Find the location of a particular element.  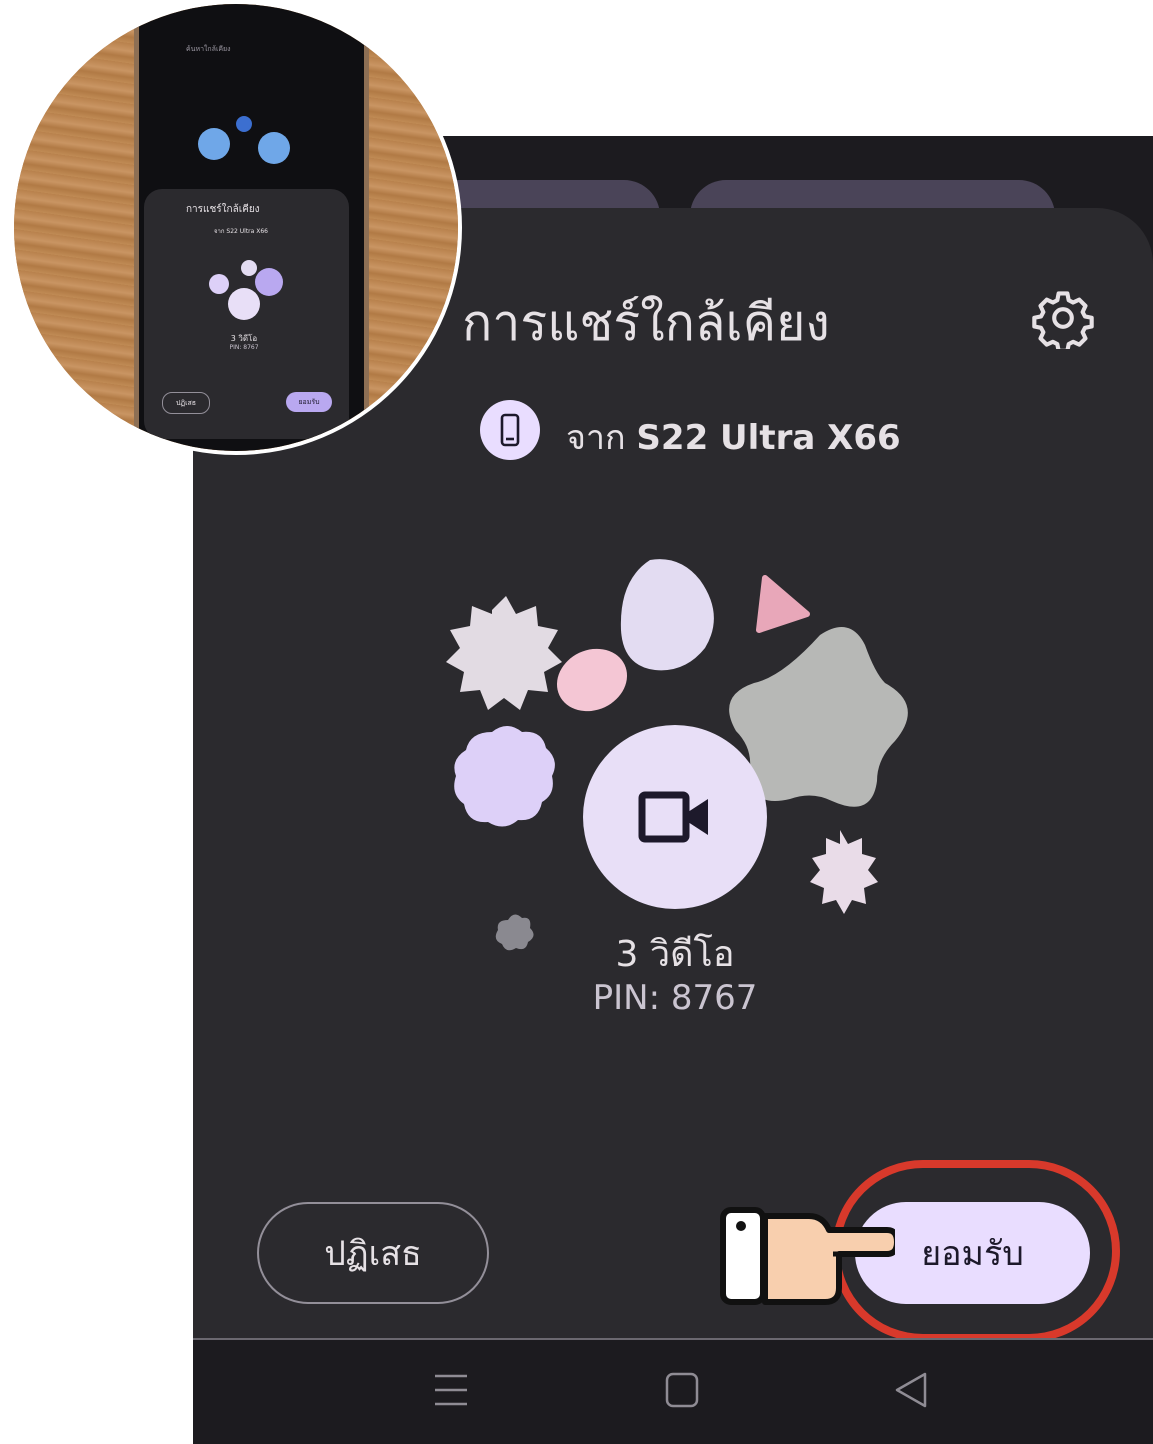

small-clover-shape is located at coordinates (514, 932).